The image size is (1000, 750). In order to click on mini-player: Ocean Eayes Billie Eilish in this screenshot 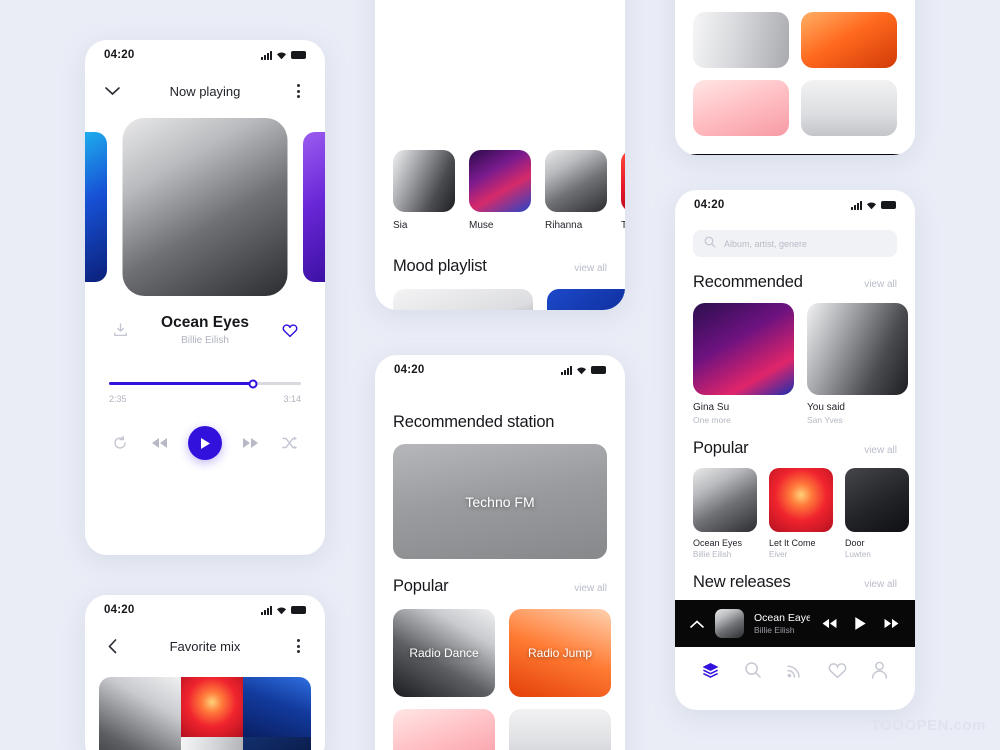, I will do `click(795, 623)`.